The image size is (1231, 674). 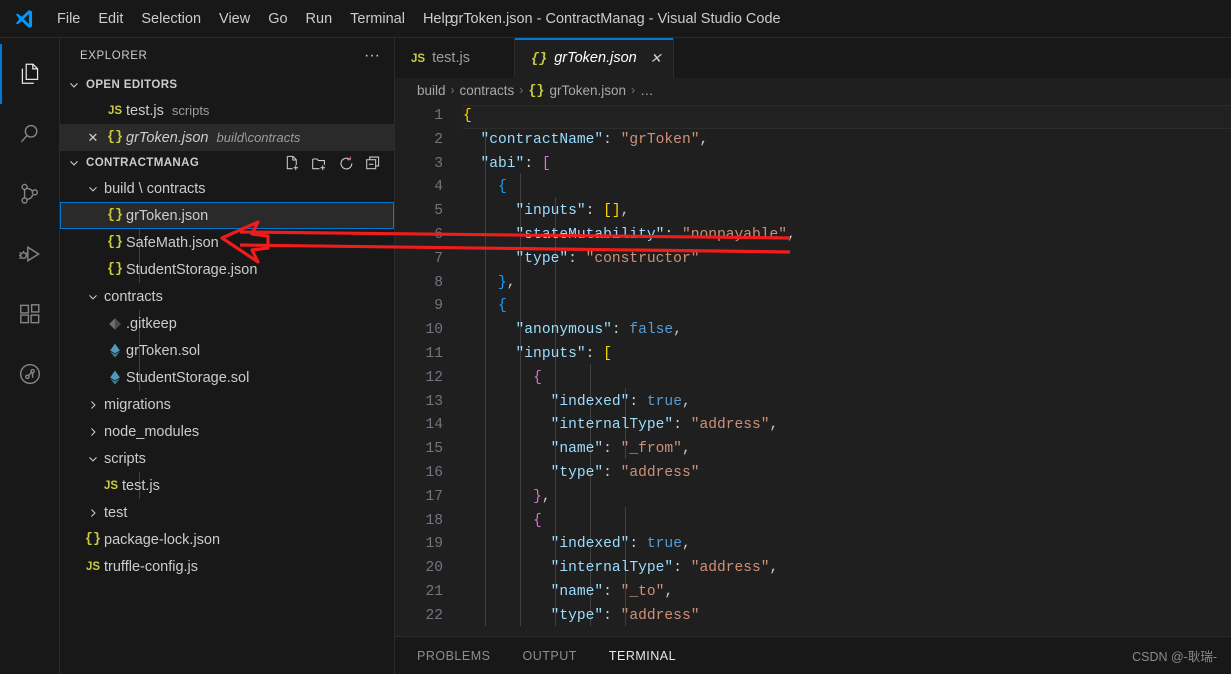 I want to click on menu-terminal: Terminal, so click(x=377, y=19).